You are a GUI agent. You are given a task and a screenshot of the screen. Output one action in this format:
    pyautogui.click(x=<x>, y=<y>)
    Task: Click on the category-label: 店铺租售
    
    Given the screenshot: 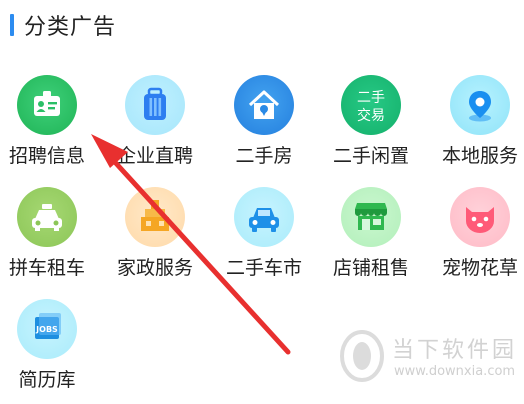 What is the action you would take?
    pyautogui.click(x=370, y=268)
    